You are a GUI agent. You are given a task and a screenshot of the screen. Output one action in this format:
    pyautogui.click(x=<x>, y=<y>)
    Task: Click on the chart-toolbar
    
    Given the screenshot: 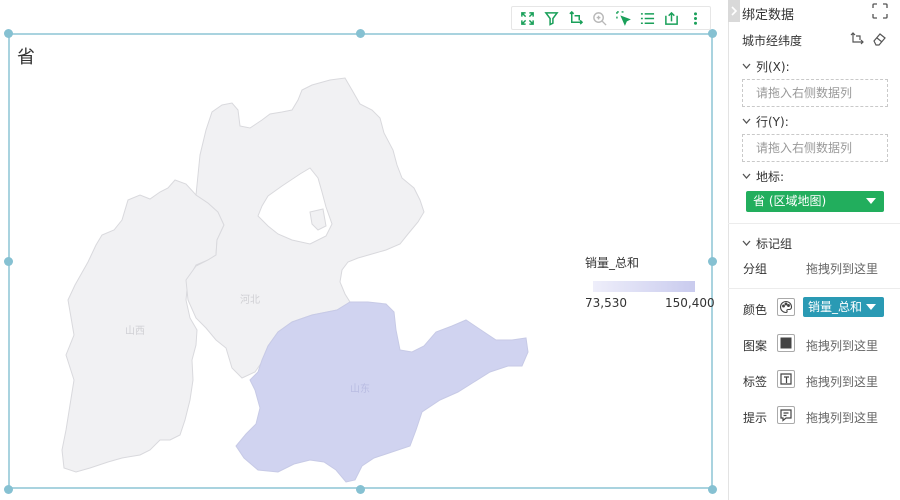 What is the action you would take?
    pyautogui.click(x=611, y=18)
    